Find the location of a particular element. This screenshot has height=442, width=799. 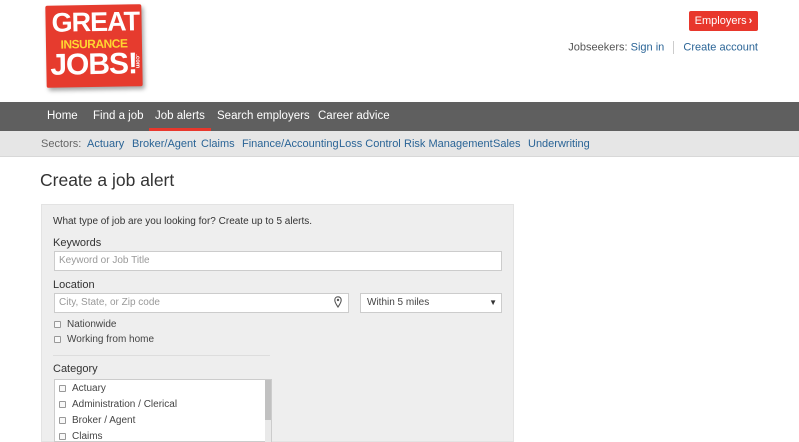

sector-link-loss-control: Loss Control is located at coordinates (370, 144).